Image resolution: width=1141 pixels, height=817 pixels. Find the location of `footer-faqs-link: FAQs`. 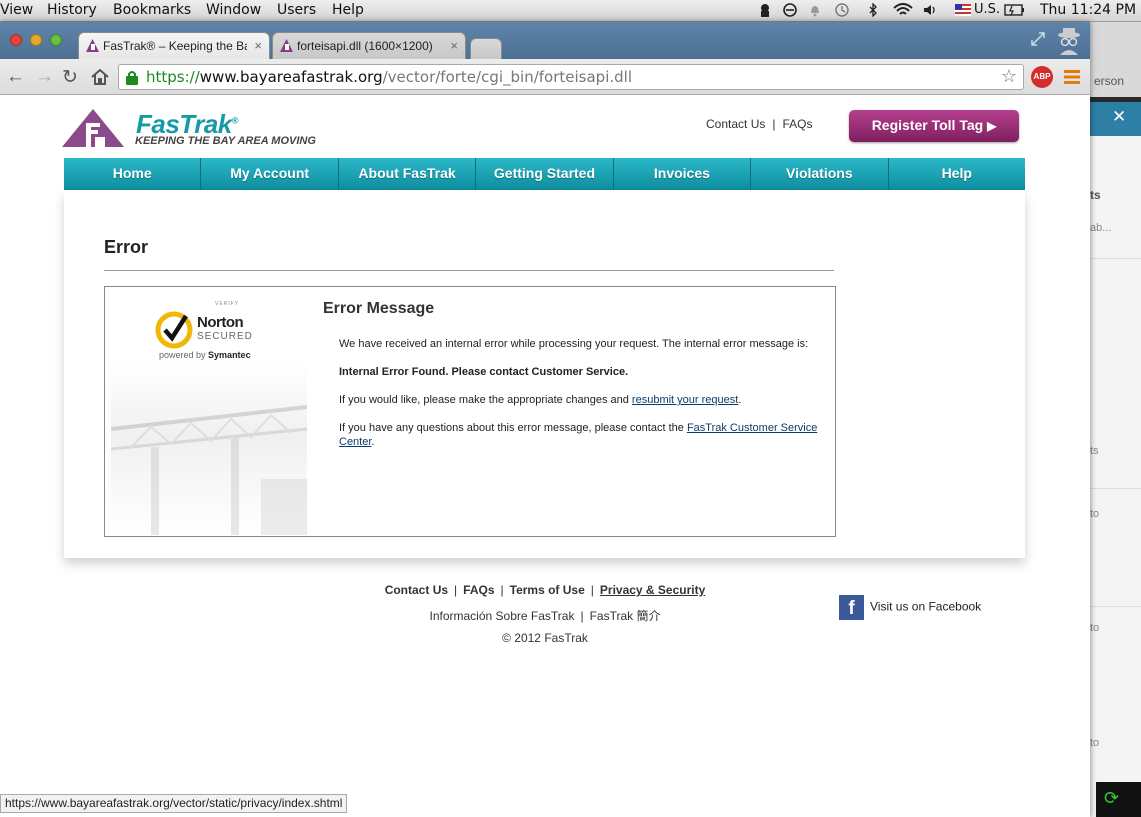

footer-faqs-link: FAQs is located at coordinates (478, 590).